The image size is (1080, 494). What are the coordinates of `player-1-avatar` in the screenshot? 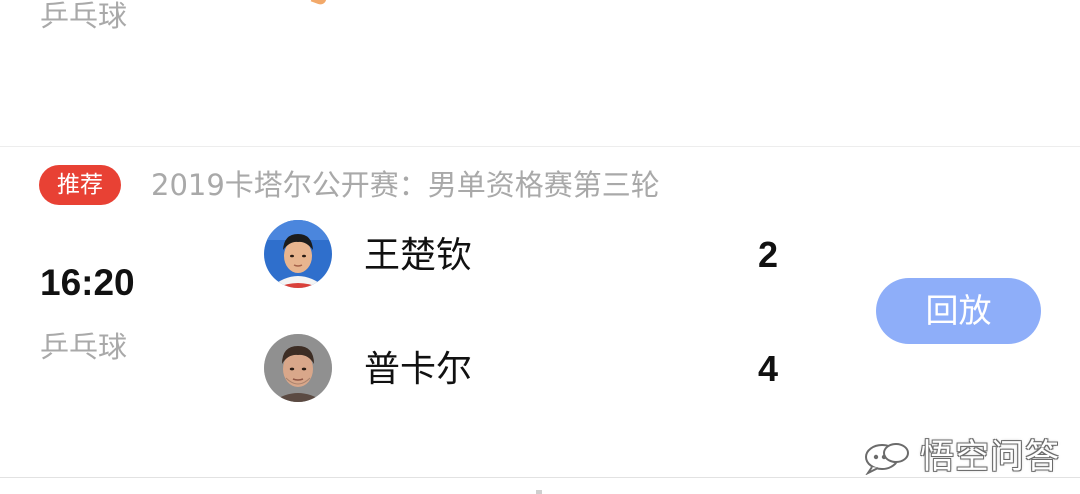 It's located at (298, 254).